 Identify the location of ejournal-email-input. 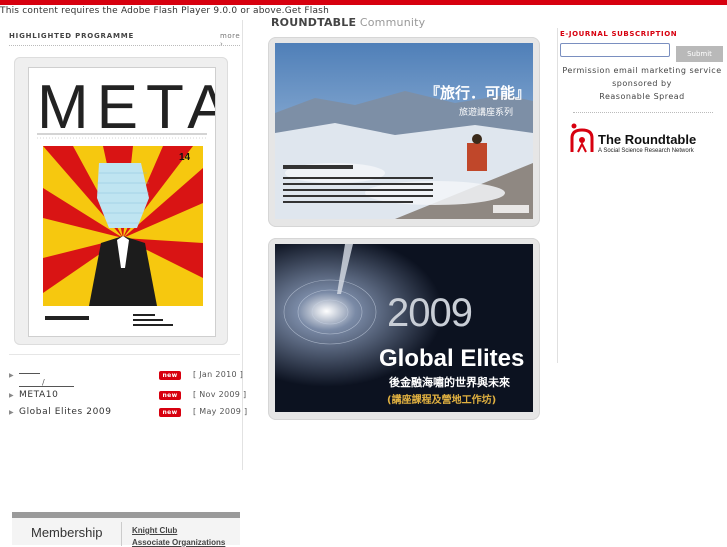
(615, 50).